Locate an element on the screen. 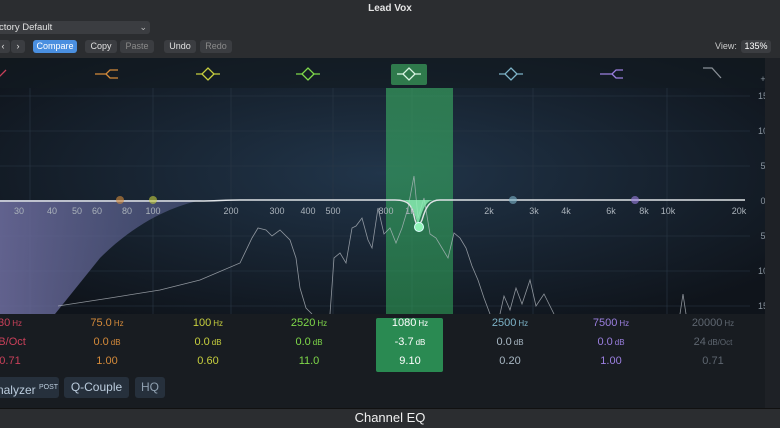  freq-tick: 800 is located at coordinates (385, 211).